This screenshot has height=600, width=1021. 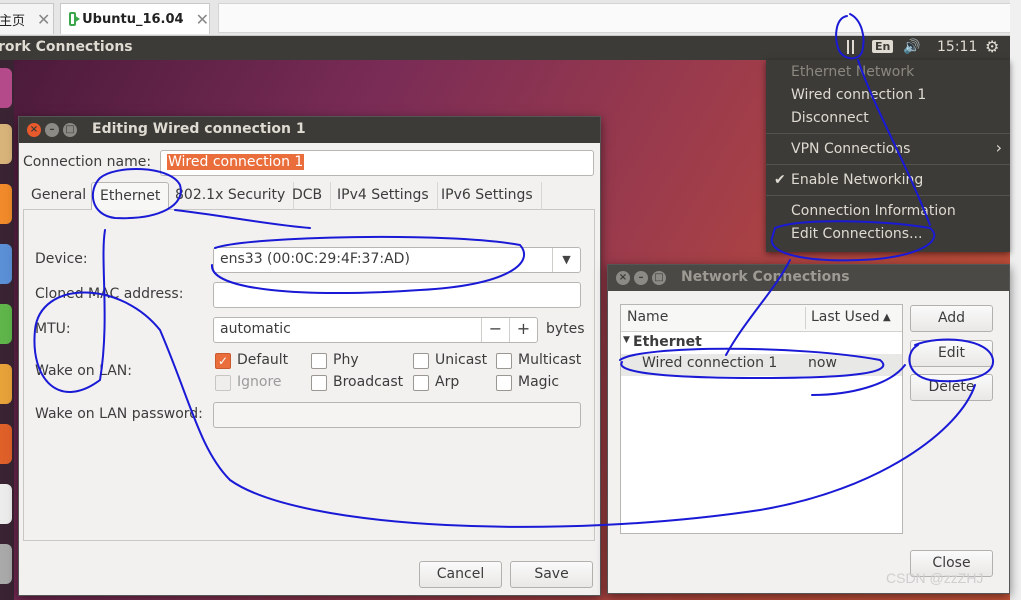 I want to click on screen-right-edge, so click(x=1015, y=300).